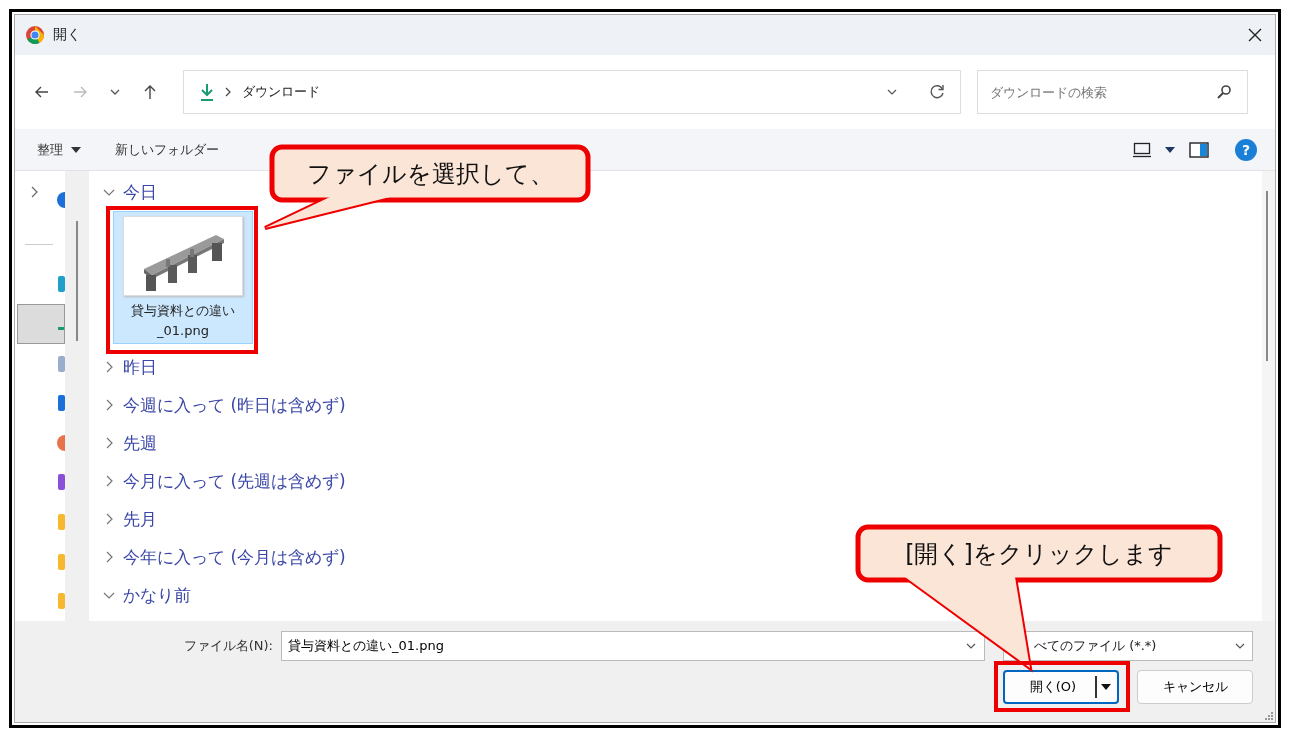 This screenshot has width=1289, height=736. What do you see at coordinates (59, 149) in the screenshot?
I see `organize-button: 整理` at bounding box center [59, 149].